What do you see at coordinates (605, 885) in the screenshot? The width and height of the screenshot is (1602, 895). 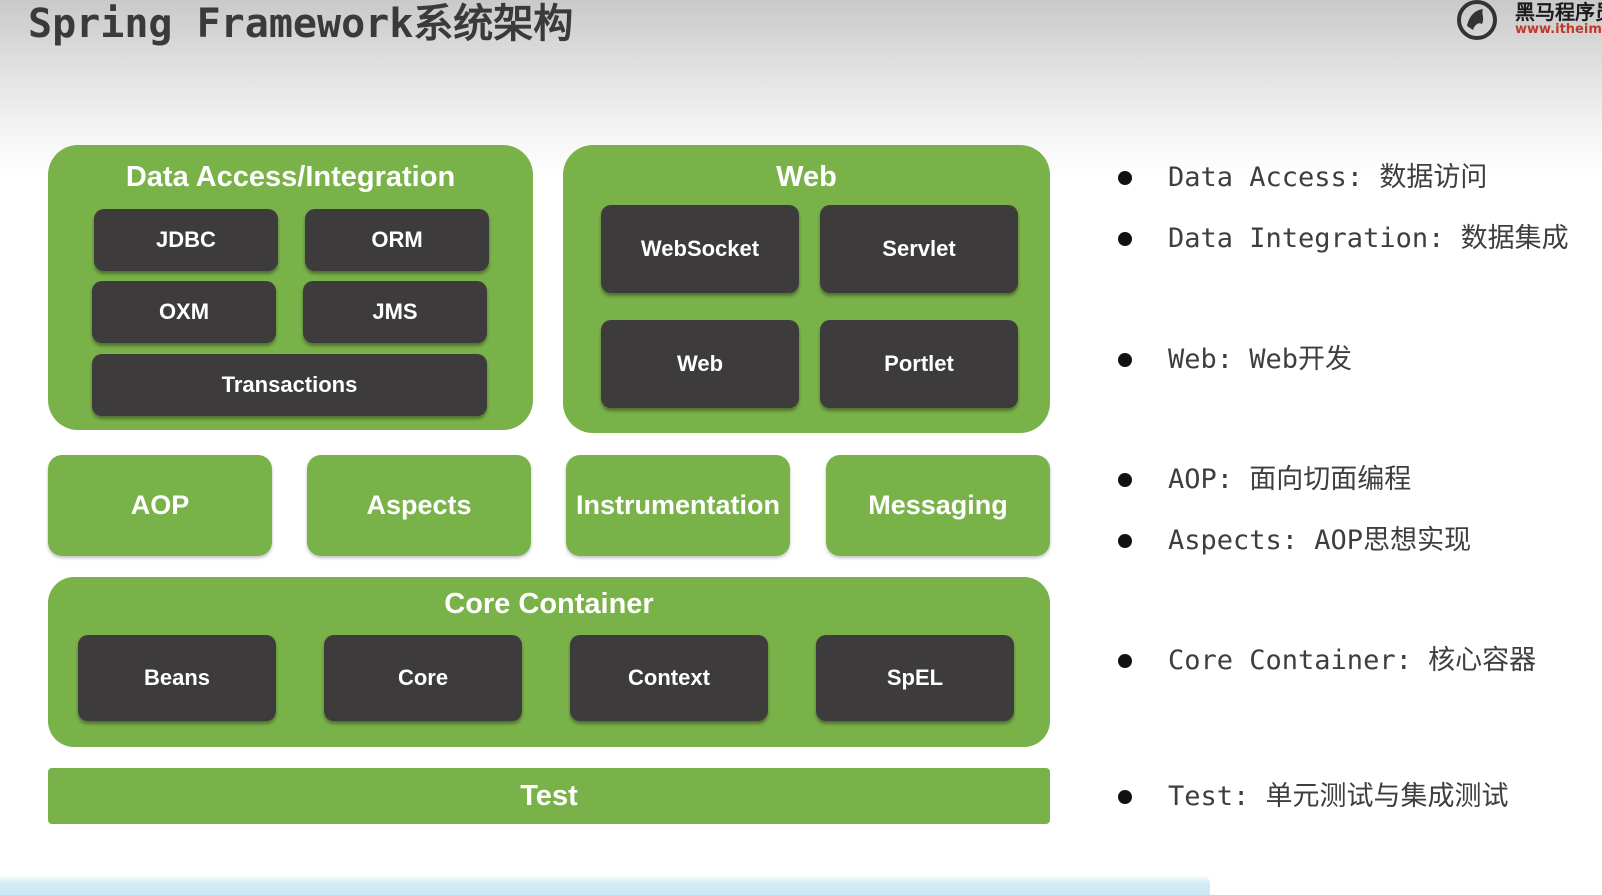 I see `decorative-brush-stroke` at bounding box center [605, 885].